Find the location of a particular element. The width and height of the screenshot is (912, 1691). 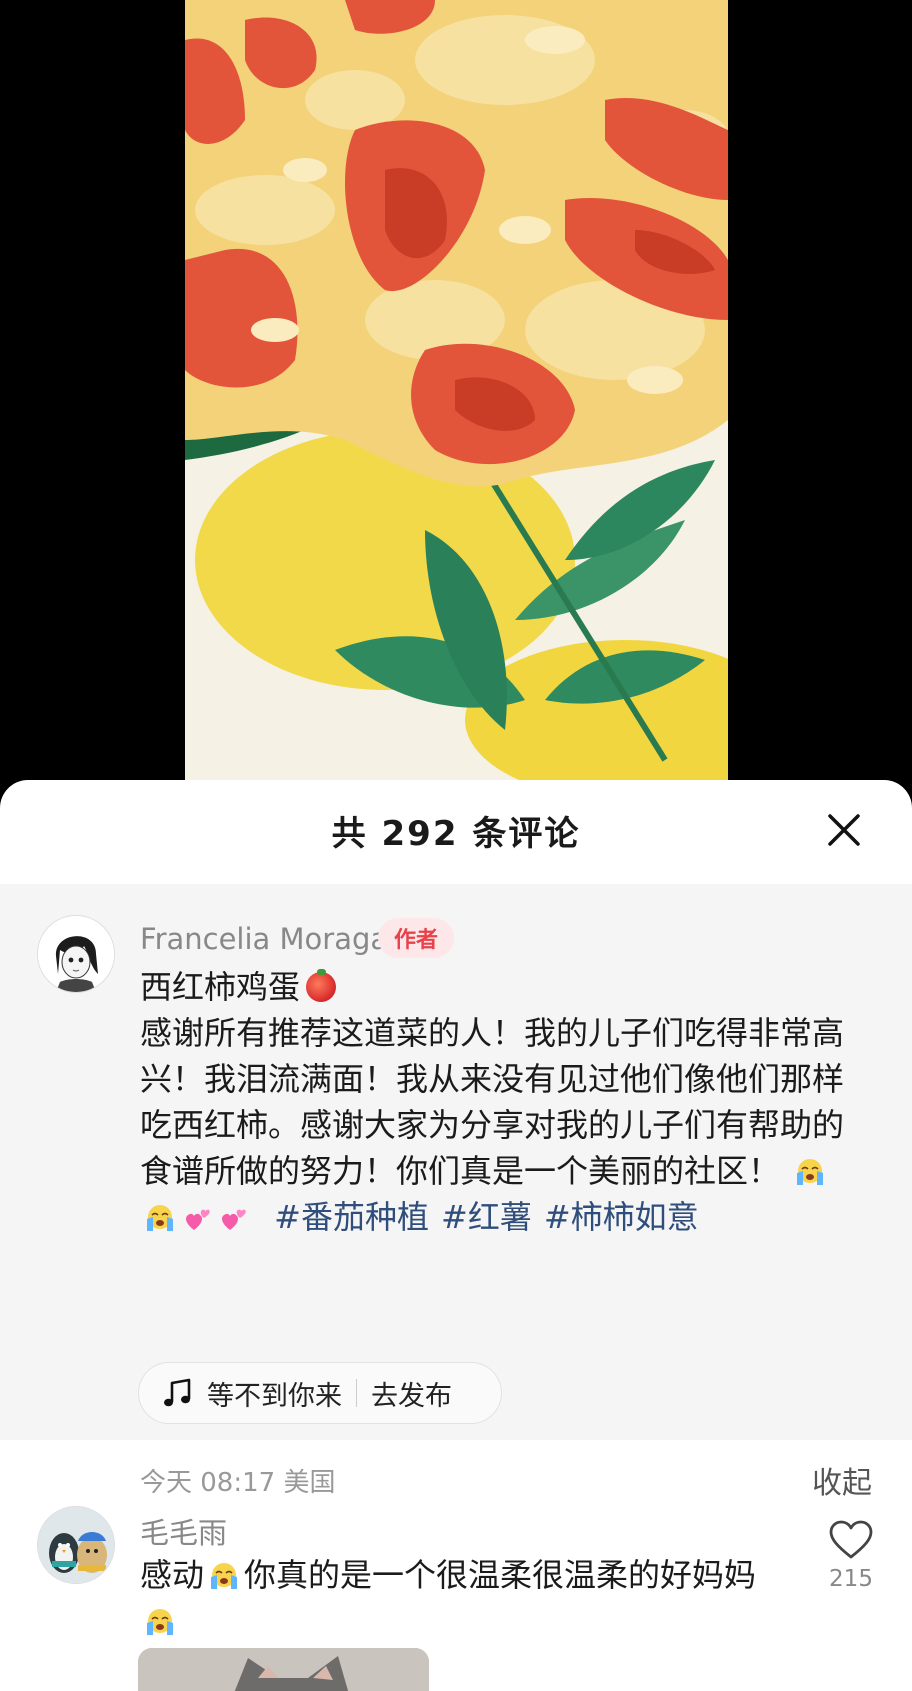

music-note-icon is located at coordinates (177, 1392).